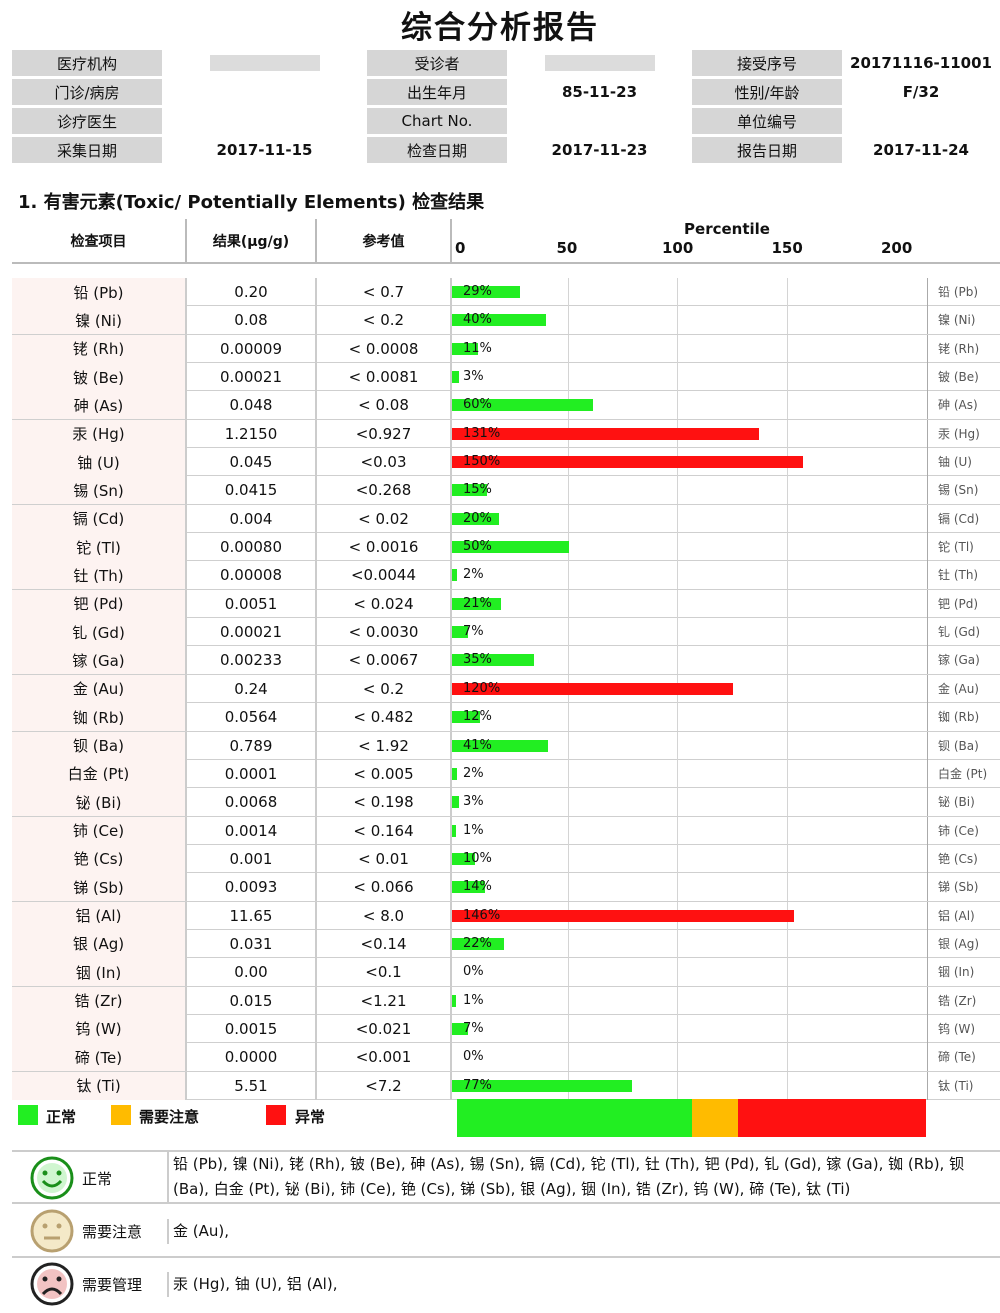  Describe the element at coordinates (690, 660) in the screenshot. I see `bar-area: 35%` at that location.